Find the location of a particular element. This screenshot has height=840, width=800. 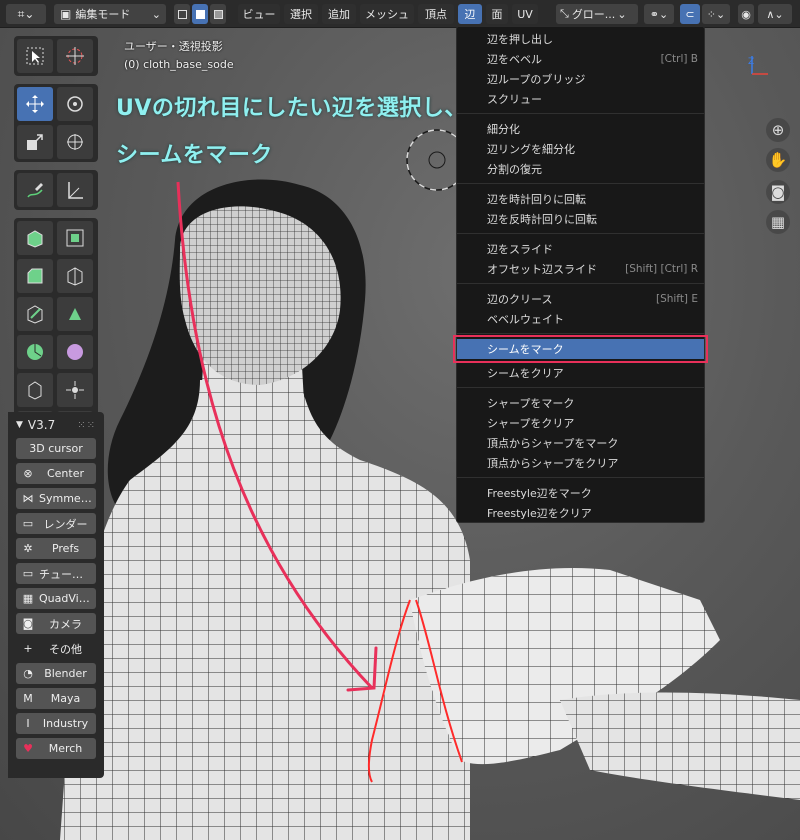

menu-item: ベベルウェイト is located at coordinates (580, 319).